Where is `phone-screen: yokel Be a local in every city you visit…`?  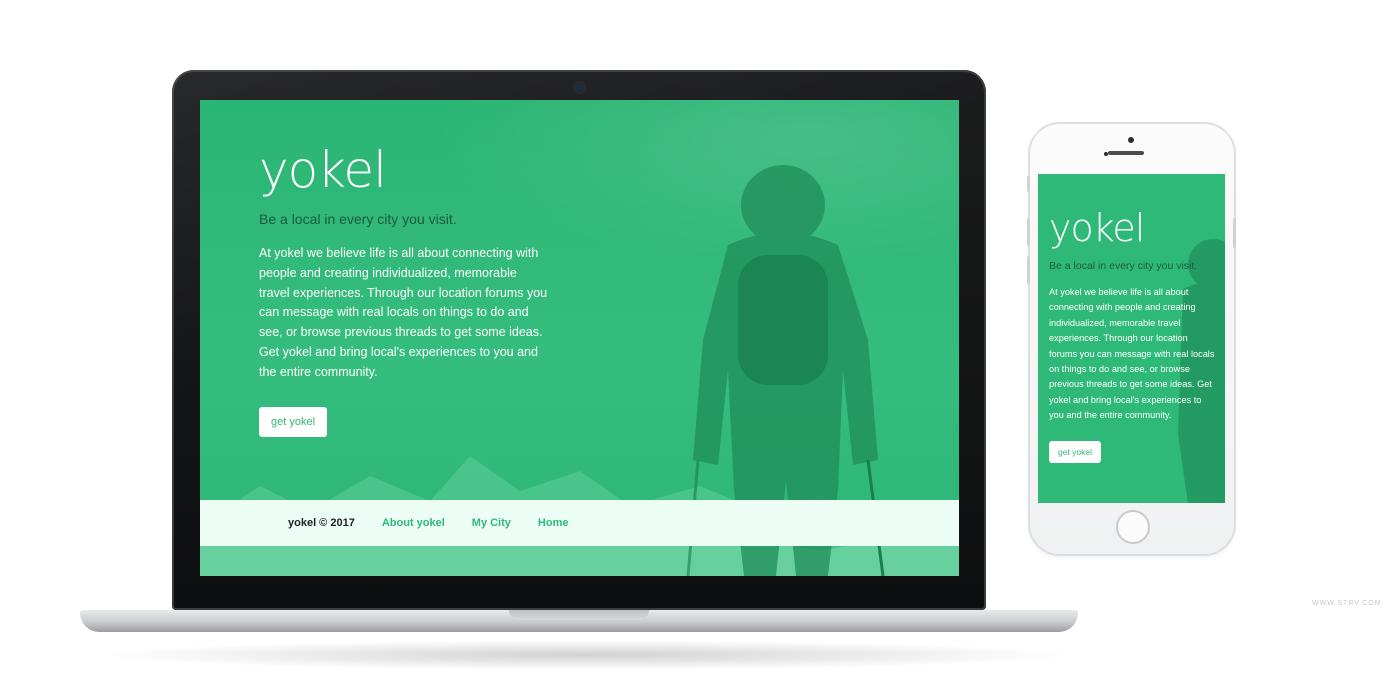 phone-screen: yokel Be a local in every city you visit… is located at coordinates (1131, 338).